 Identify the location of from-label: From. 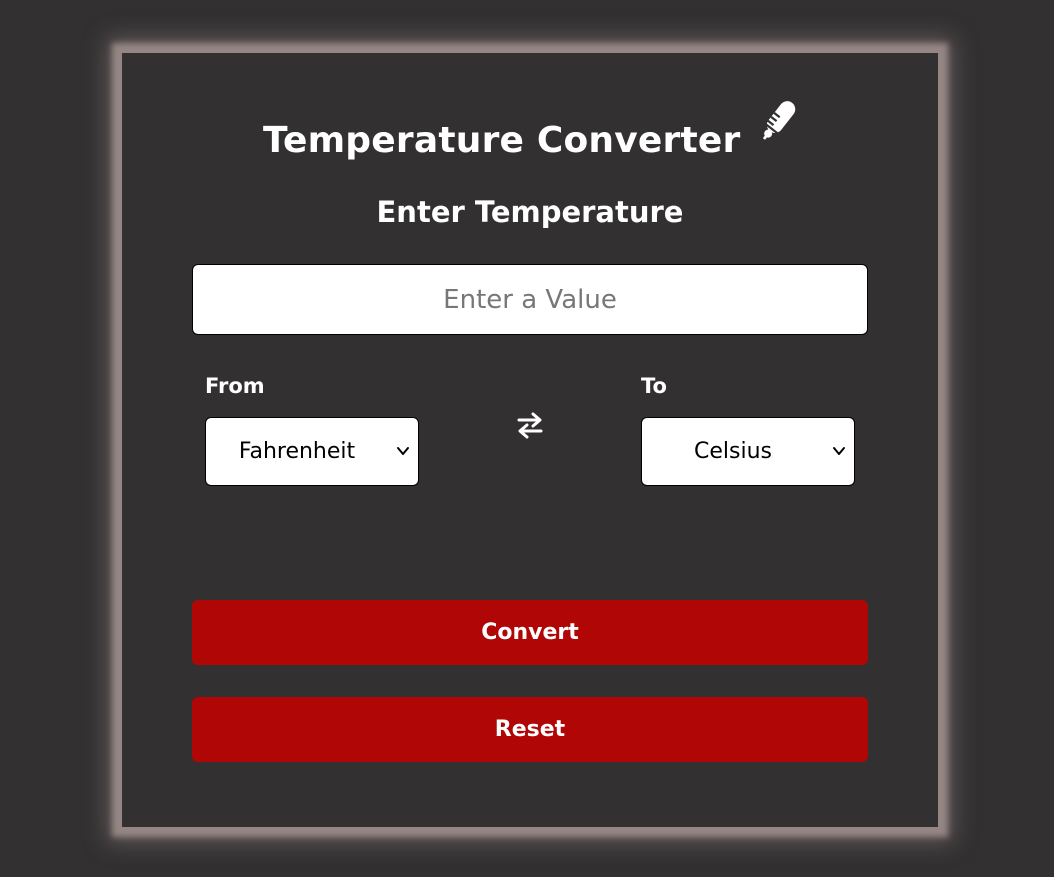
(235, 386).